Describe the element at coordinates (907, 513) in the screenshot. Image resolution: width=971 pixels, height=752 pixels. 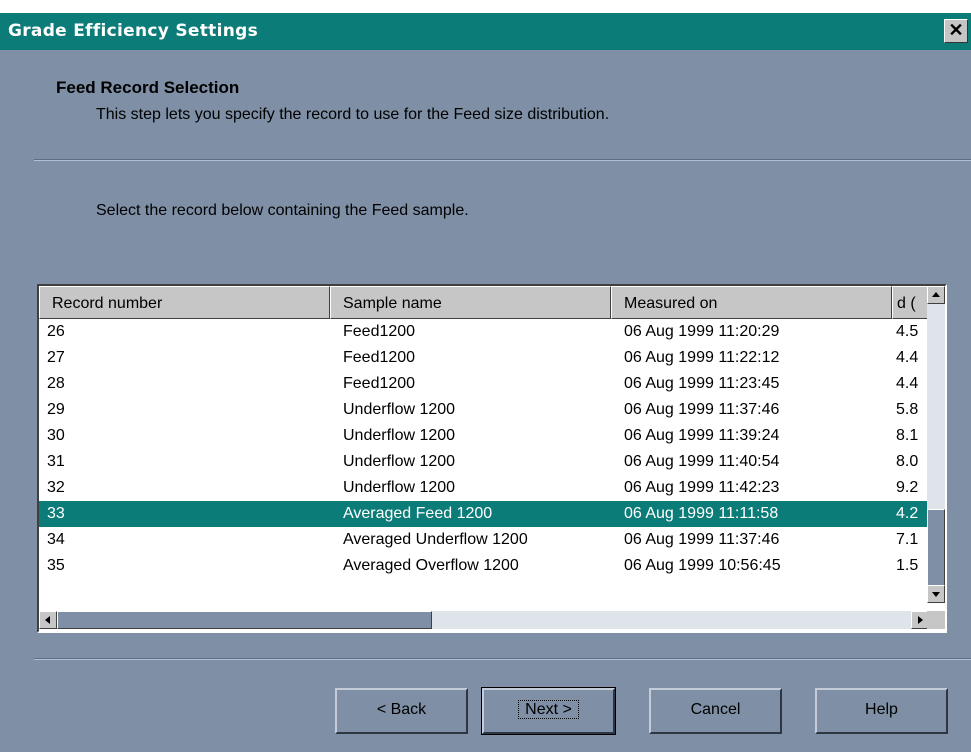
I see `cell-d: 4.2` at that location.